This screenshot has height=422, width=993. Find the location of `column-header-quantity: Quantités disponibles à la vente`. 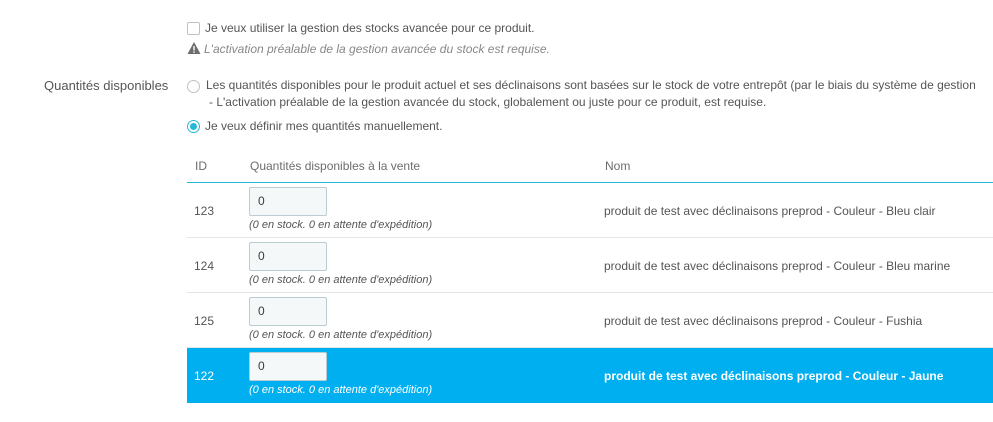

column-header-quantity: Quantités disponibles à la vente is located at coordinates (335, 166).